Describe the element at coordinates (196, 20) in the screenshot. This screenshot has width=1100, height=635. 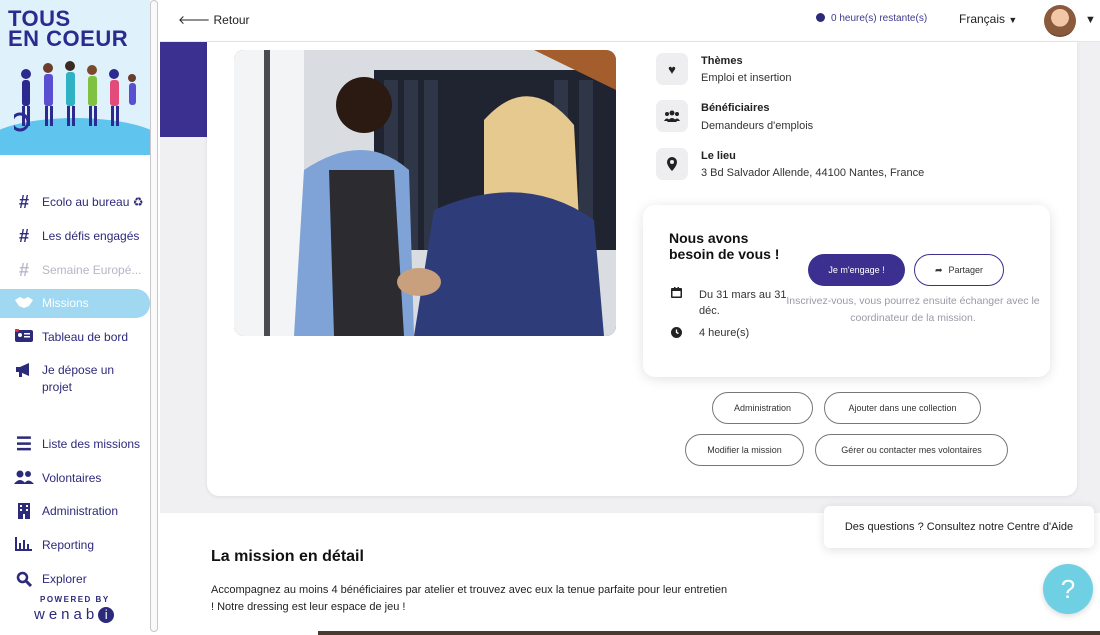
I see `arrow-left-icon: 🡐` at that location.